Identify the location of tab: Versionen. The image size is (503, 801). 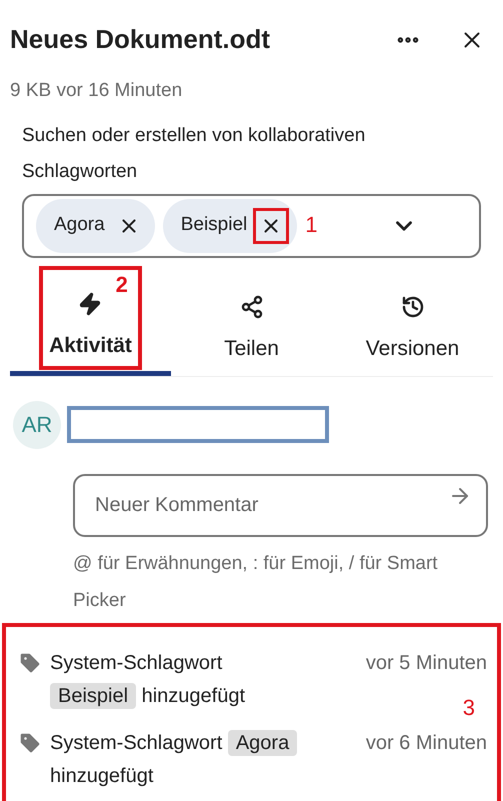
(412, 321).